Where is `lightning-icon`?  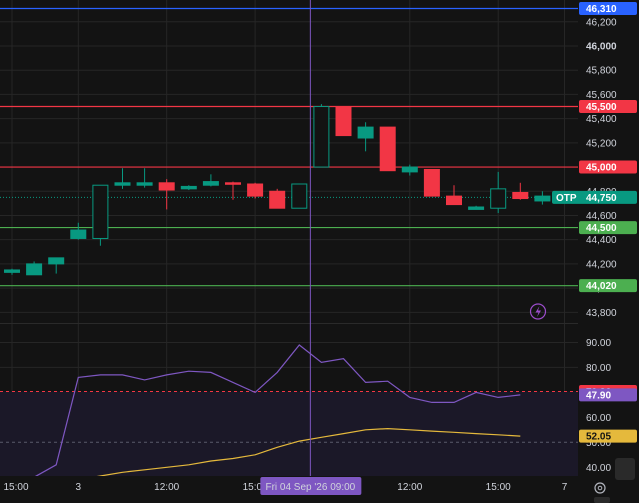 lightning-icon is located at coordinates (538, 311).